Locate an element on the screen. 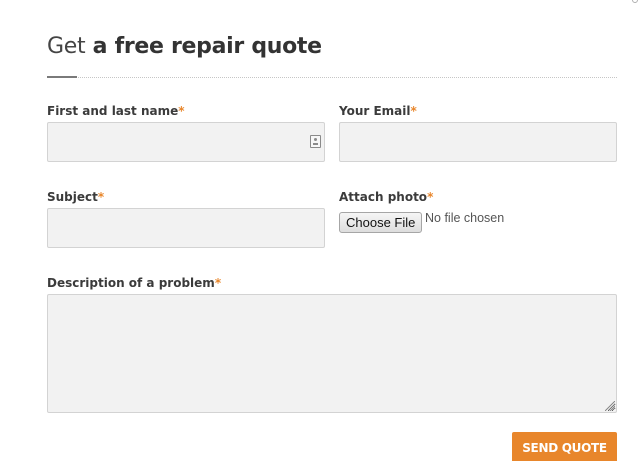 The width and height of the screenshot is (642, 461). name-label: First and last name* is located at coordinates (116, 111).